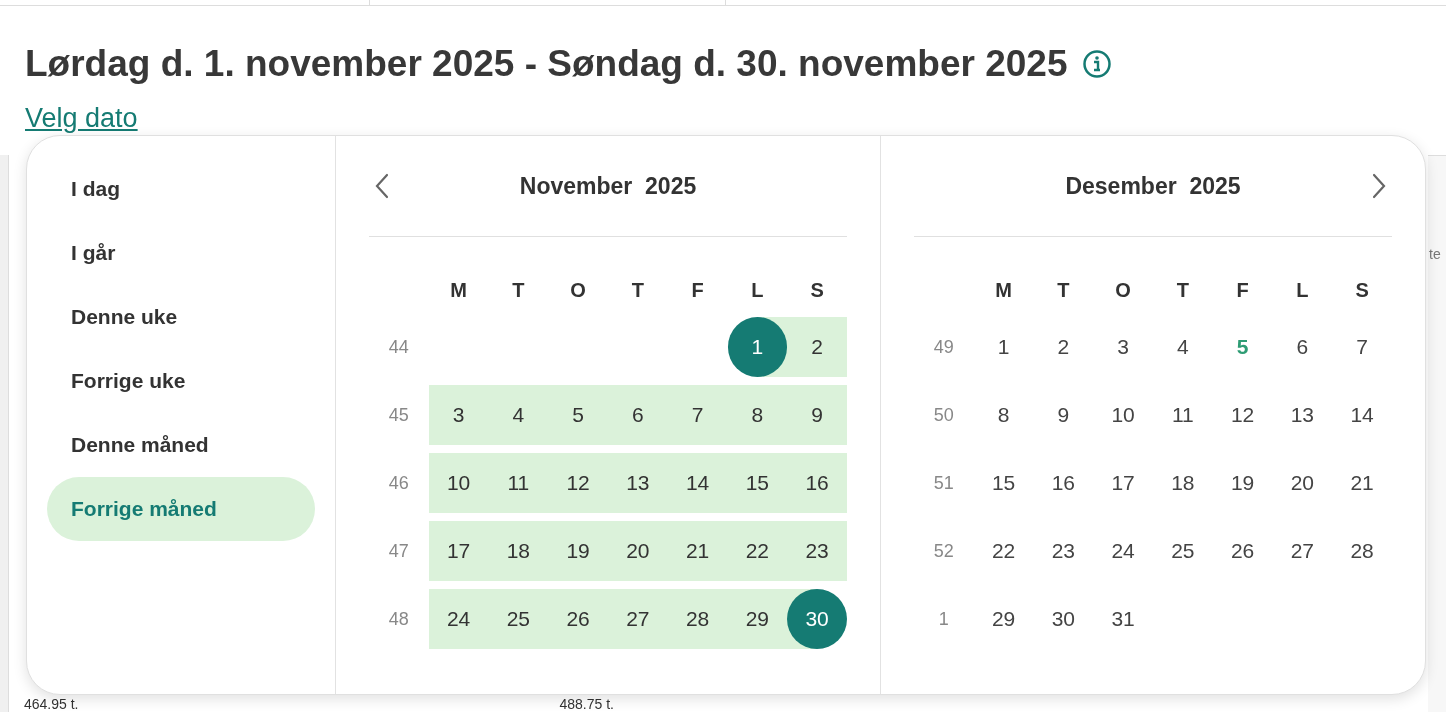 The image size is (1446, 712). I want to click on calendar-day: 31, so click(1123, 619).